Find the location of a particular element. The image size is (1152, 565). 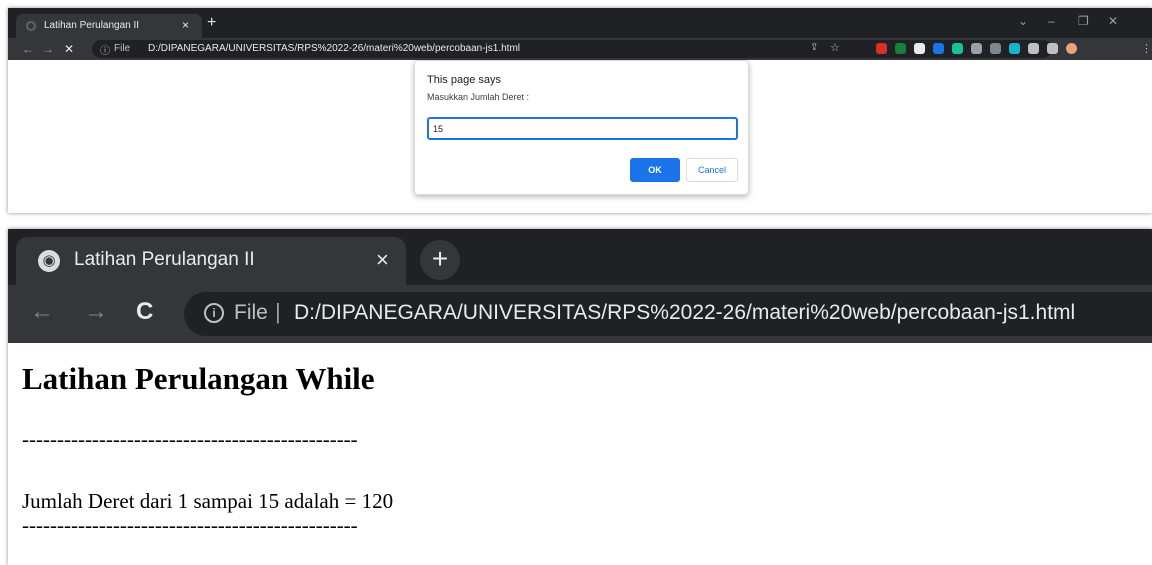

globe-icon: ◉ is located at coordinates (49, 261).